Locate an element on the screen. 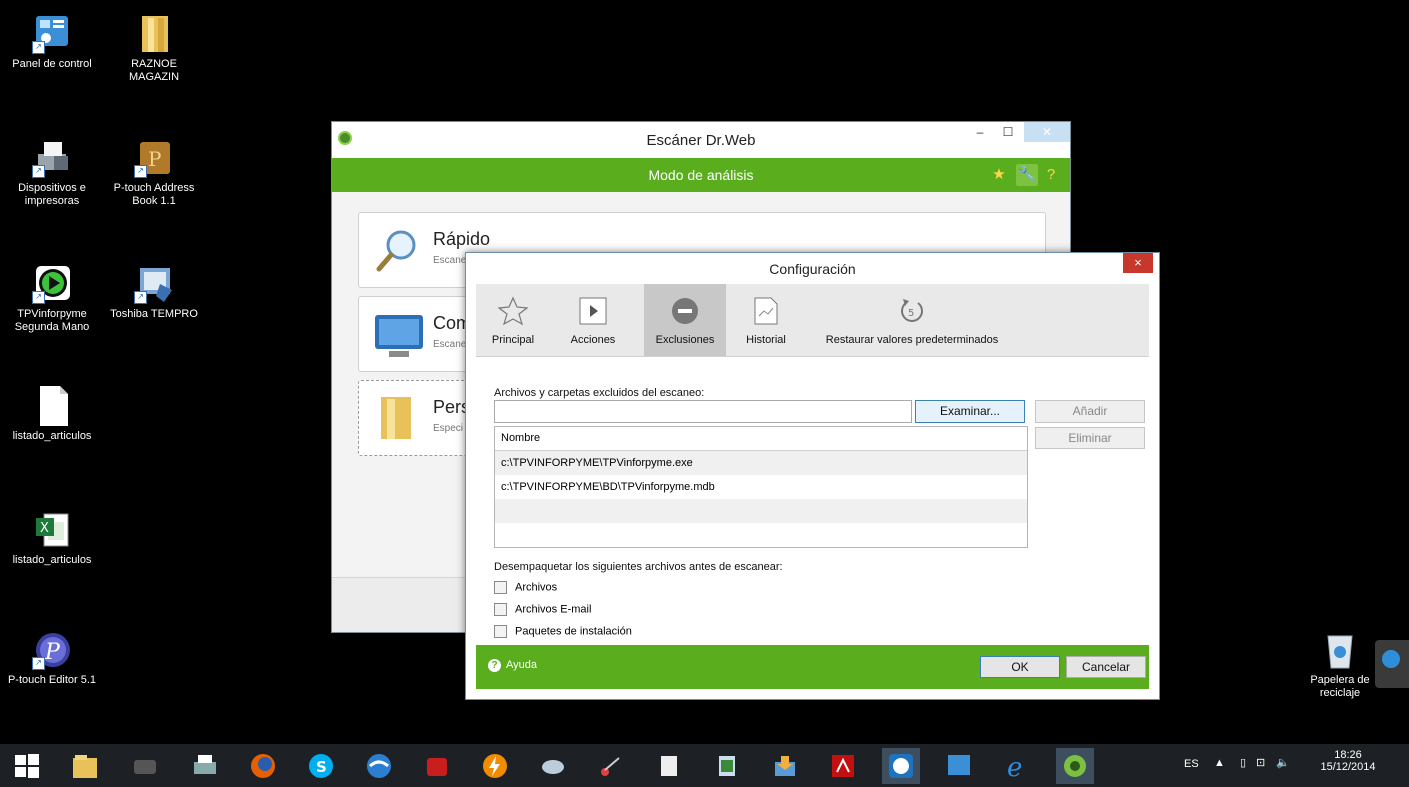  taskbar-teamviewer is located at coordinates (901, 766).